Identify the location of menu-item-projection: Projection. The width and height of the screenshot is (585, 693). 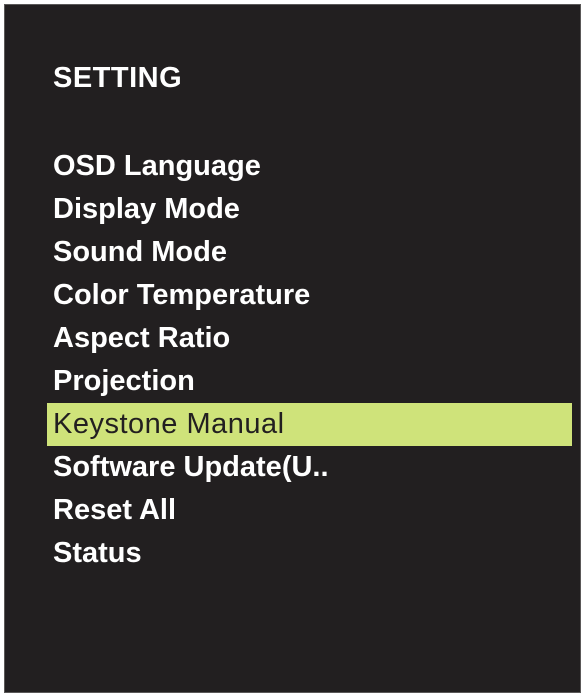
(309, 381).